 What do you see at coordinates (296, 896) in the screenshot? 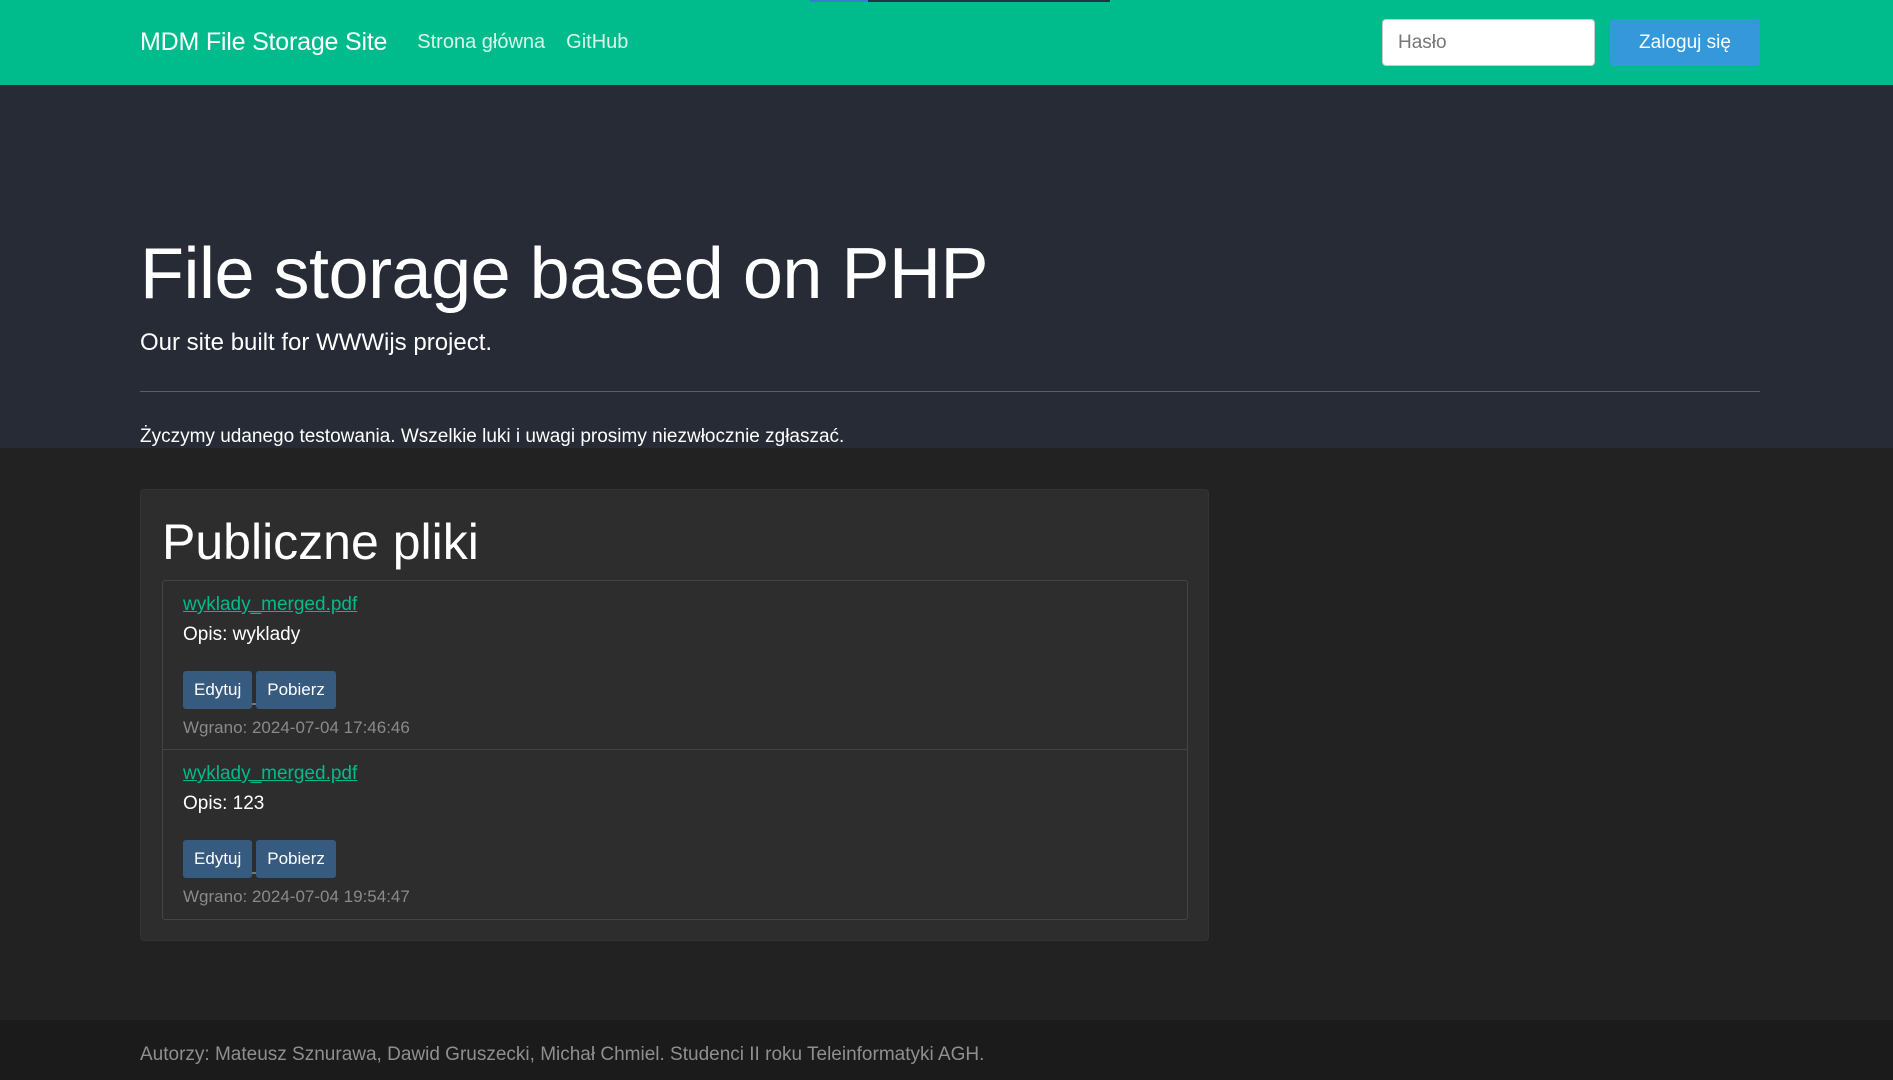
I see `upload-date: Wgrano: 2024-07-04 19:54:47` at bounding box center [296, 896].